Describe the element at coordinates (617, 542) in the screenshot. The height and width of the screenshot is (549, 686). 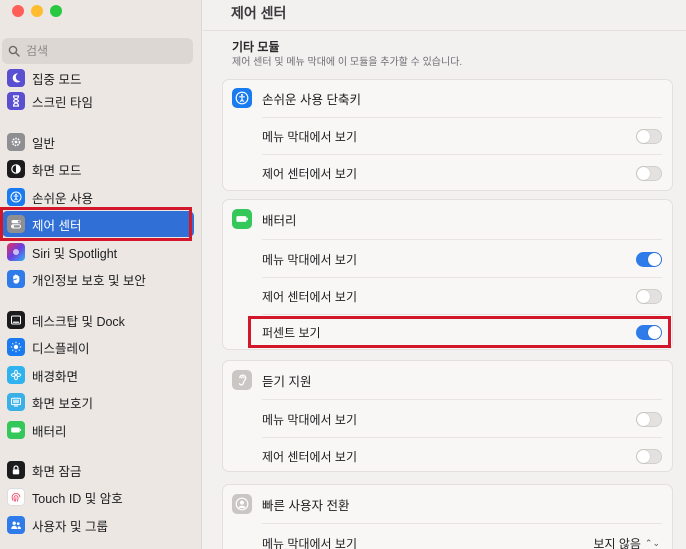
I see `popup-value: 보지 않음` at that location.